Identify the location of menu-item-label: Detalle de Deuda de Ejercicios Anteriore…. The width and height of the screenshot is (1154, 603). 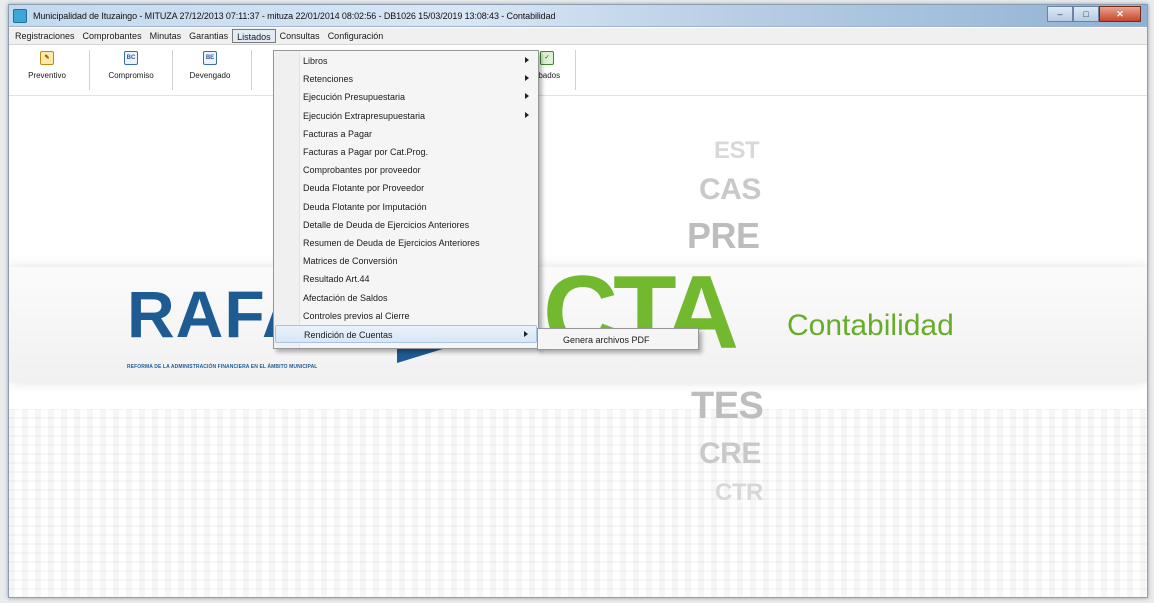
(386, 224).